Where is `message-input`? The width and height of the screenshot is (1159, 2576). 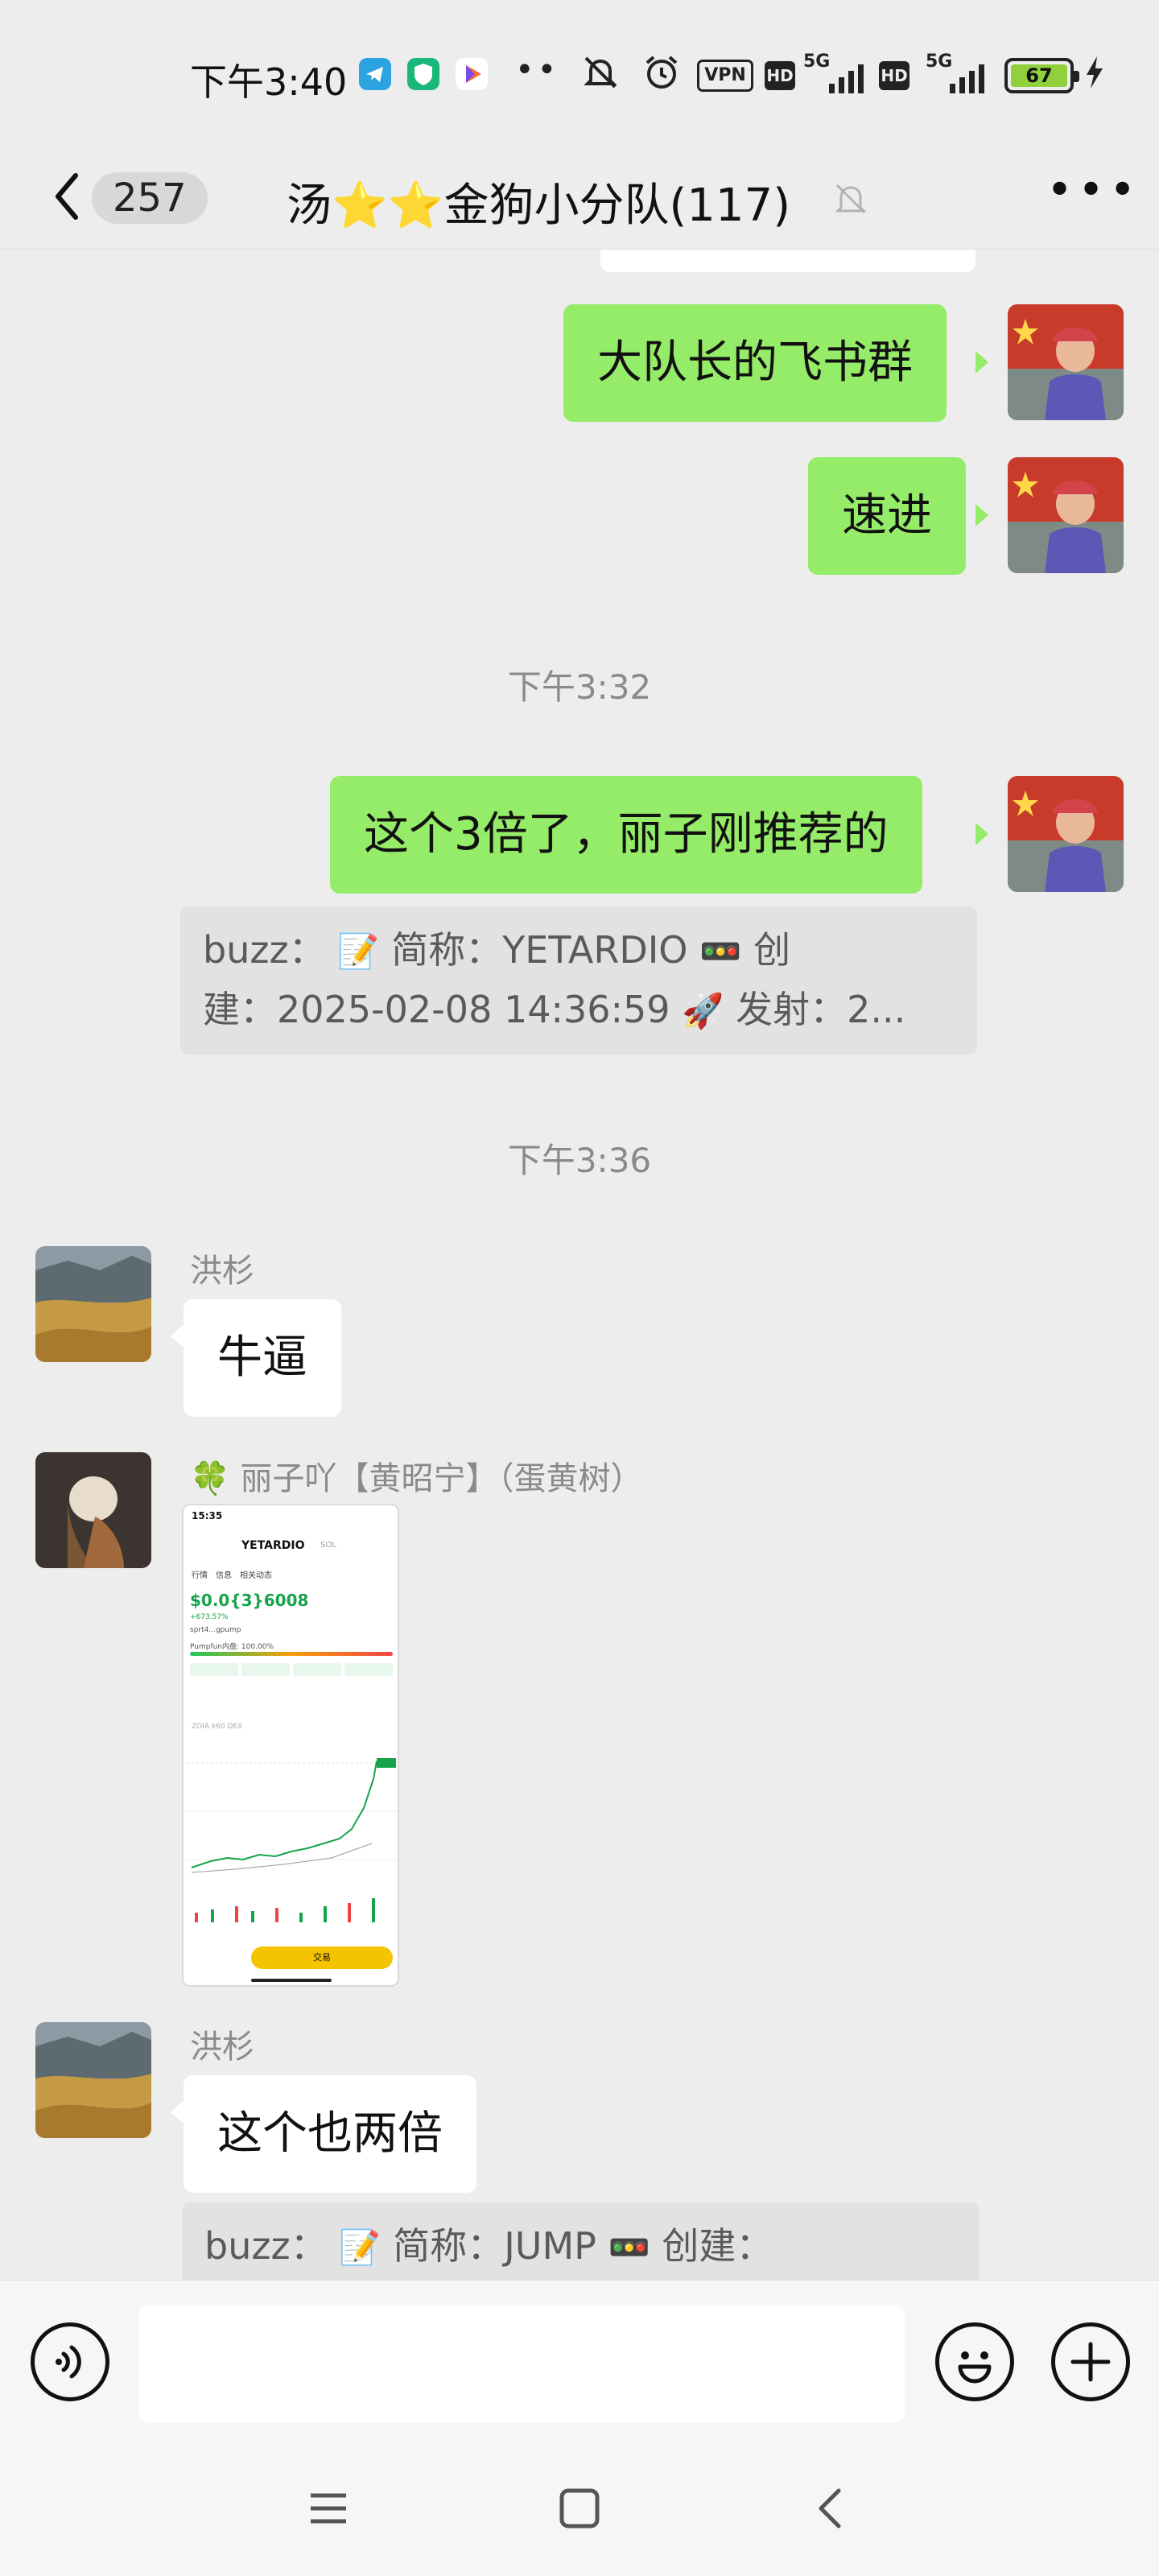
message-input is located at coordinates (521, 2363).